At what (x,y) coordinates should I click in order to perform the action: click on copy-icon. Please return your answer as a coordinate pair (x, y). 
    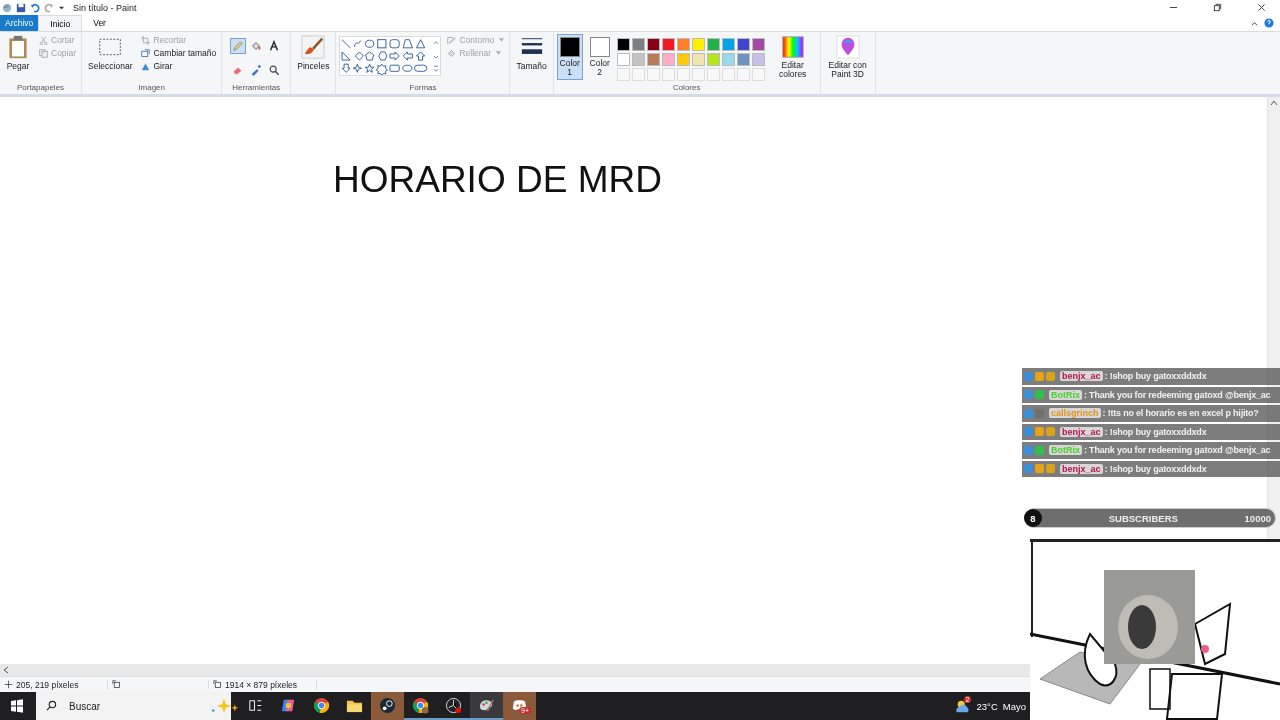
    Looking at the image, I should click on (43, 53).